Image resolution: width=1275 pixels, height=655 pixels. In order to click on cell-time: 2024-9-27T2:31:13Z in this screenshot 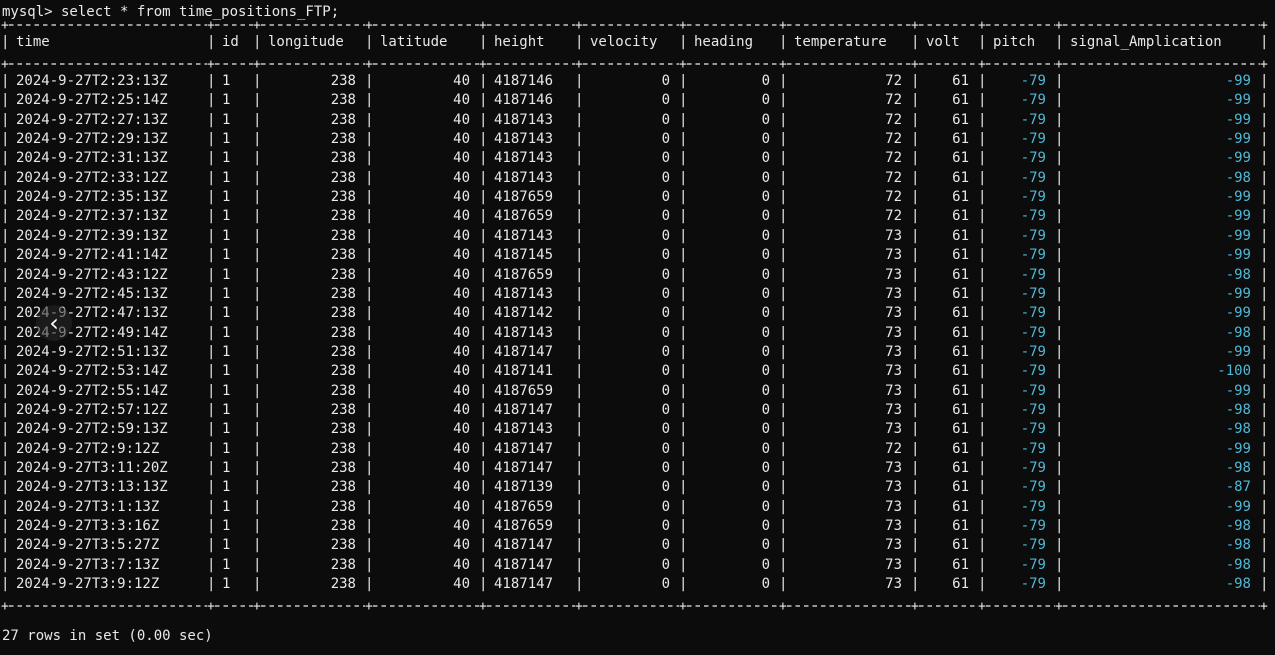, I will do `click(92, 158)`.